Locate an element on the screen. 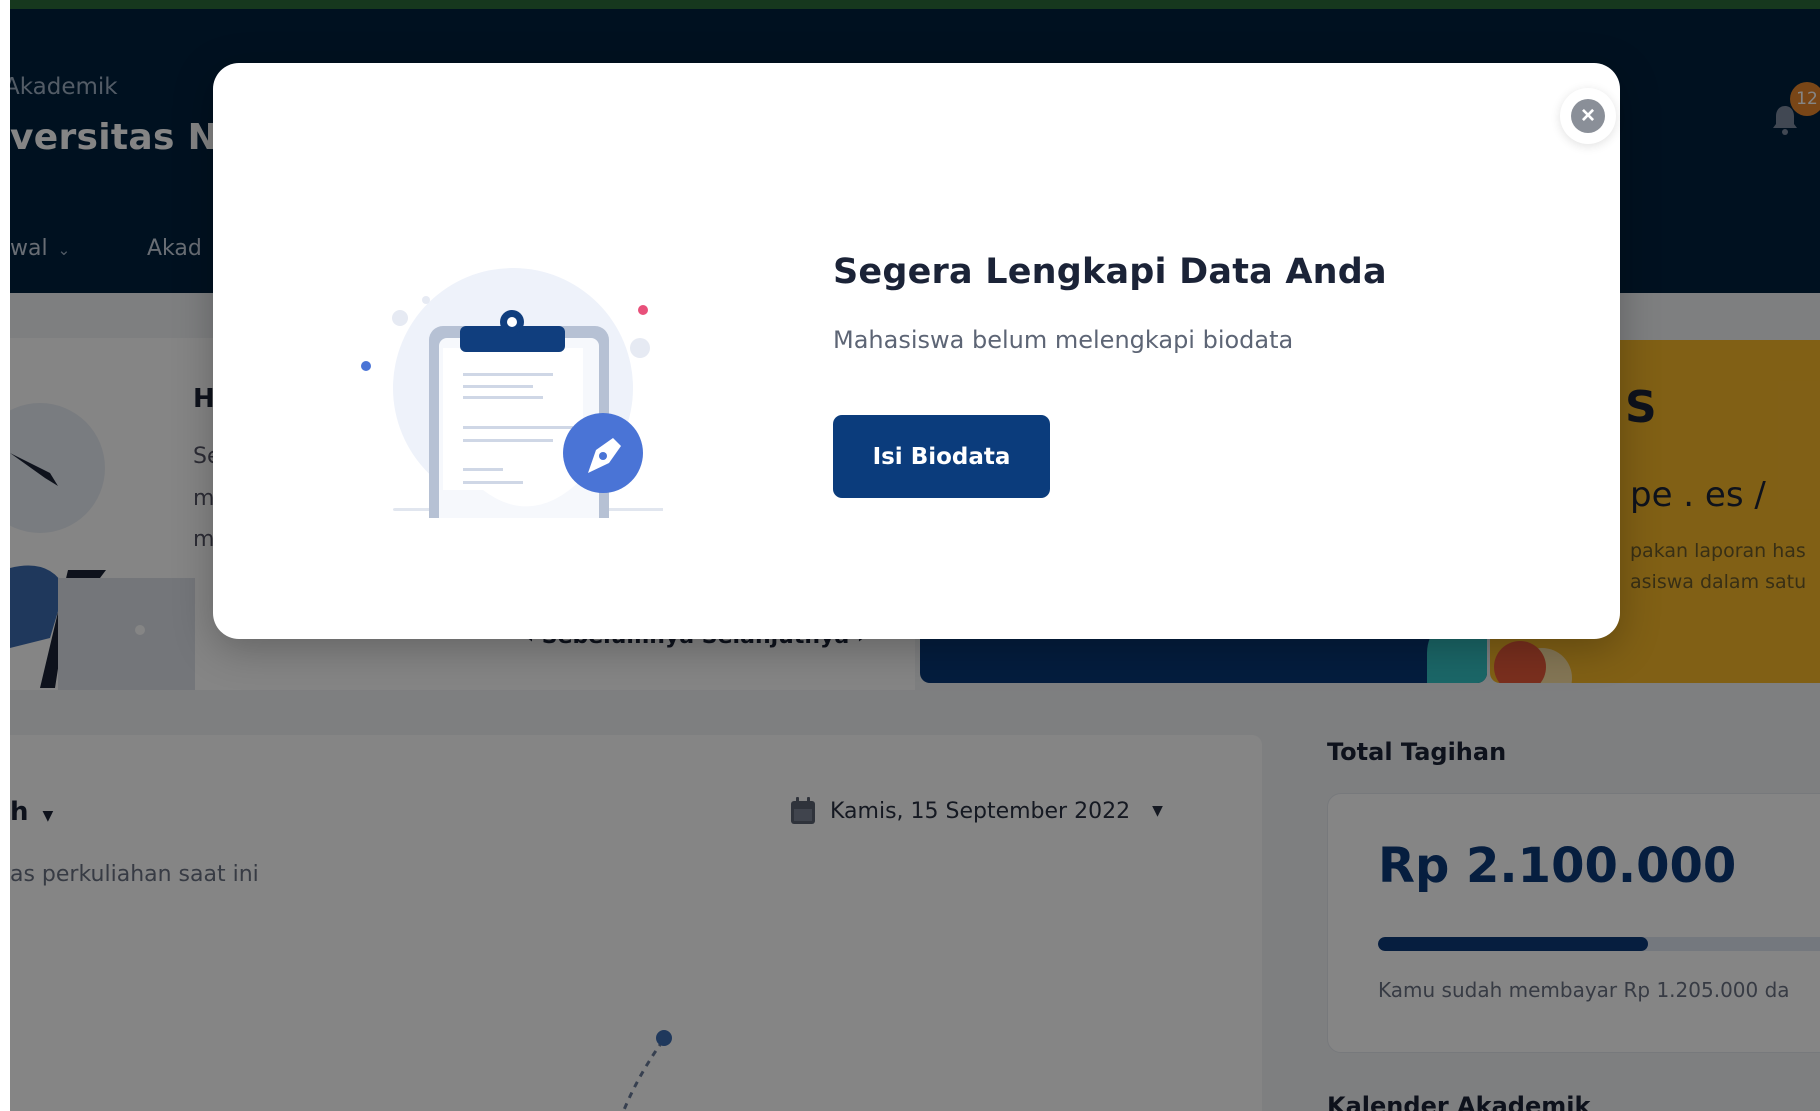 The width and height of the screenshot is (1820, 1111). close-button: × is located at coordinates (1588, 116).